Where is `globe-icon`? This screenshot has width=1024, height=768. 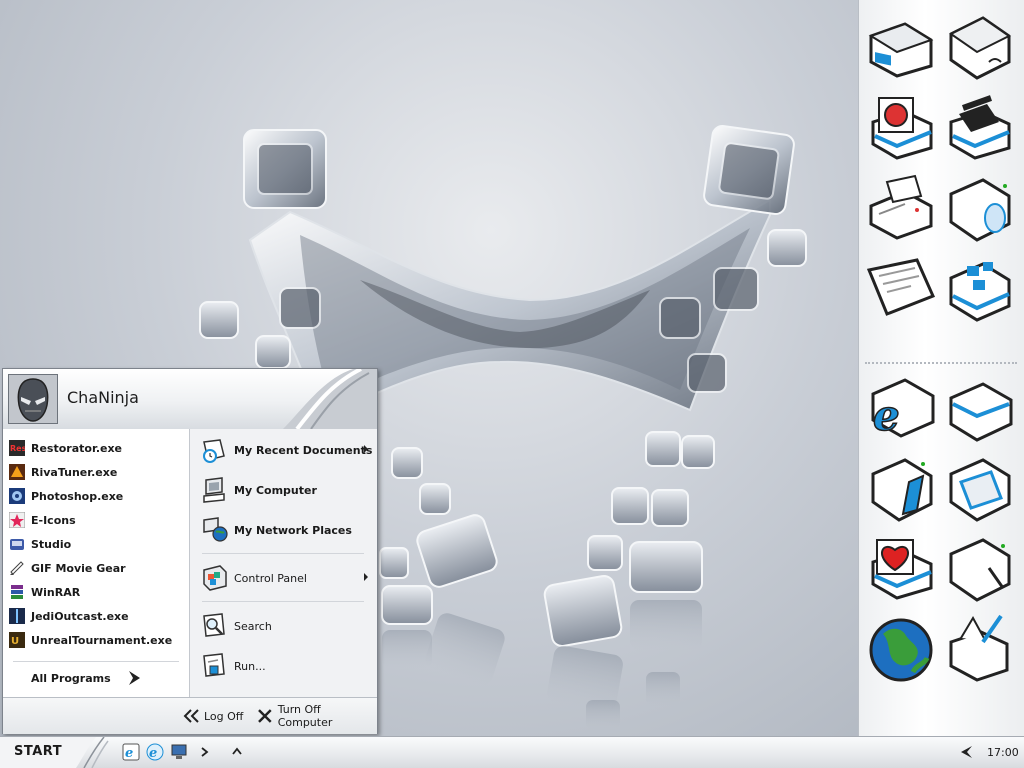
globe-icon is located at coordinates (901, 648).